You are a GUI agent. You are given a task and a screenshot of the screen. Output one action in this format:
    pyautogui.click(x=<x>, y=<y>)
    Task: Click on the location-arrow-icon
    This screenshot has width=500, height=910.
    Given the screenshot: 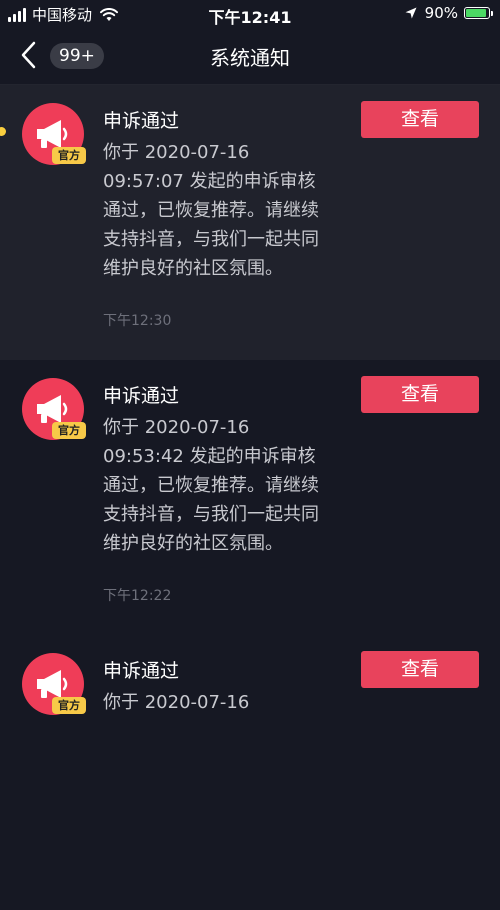 What is the action you would take?
    pyautogui.click(x=411, y=13)
    